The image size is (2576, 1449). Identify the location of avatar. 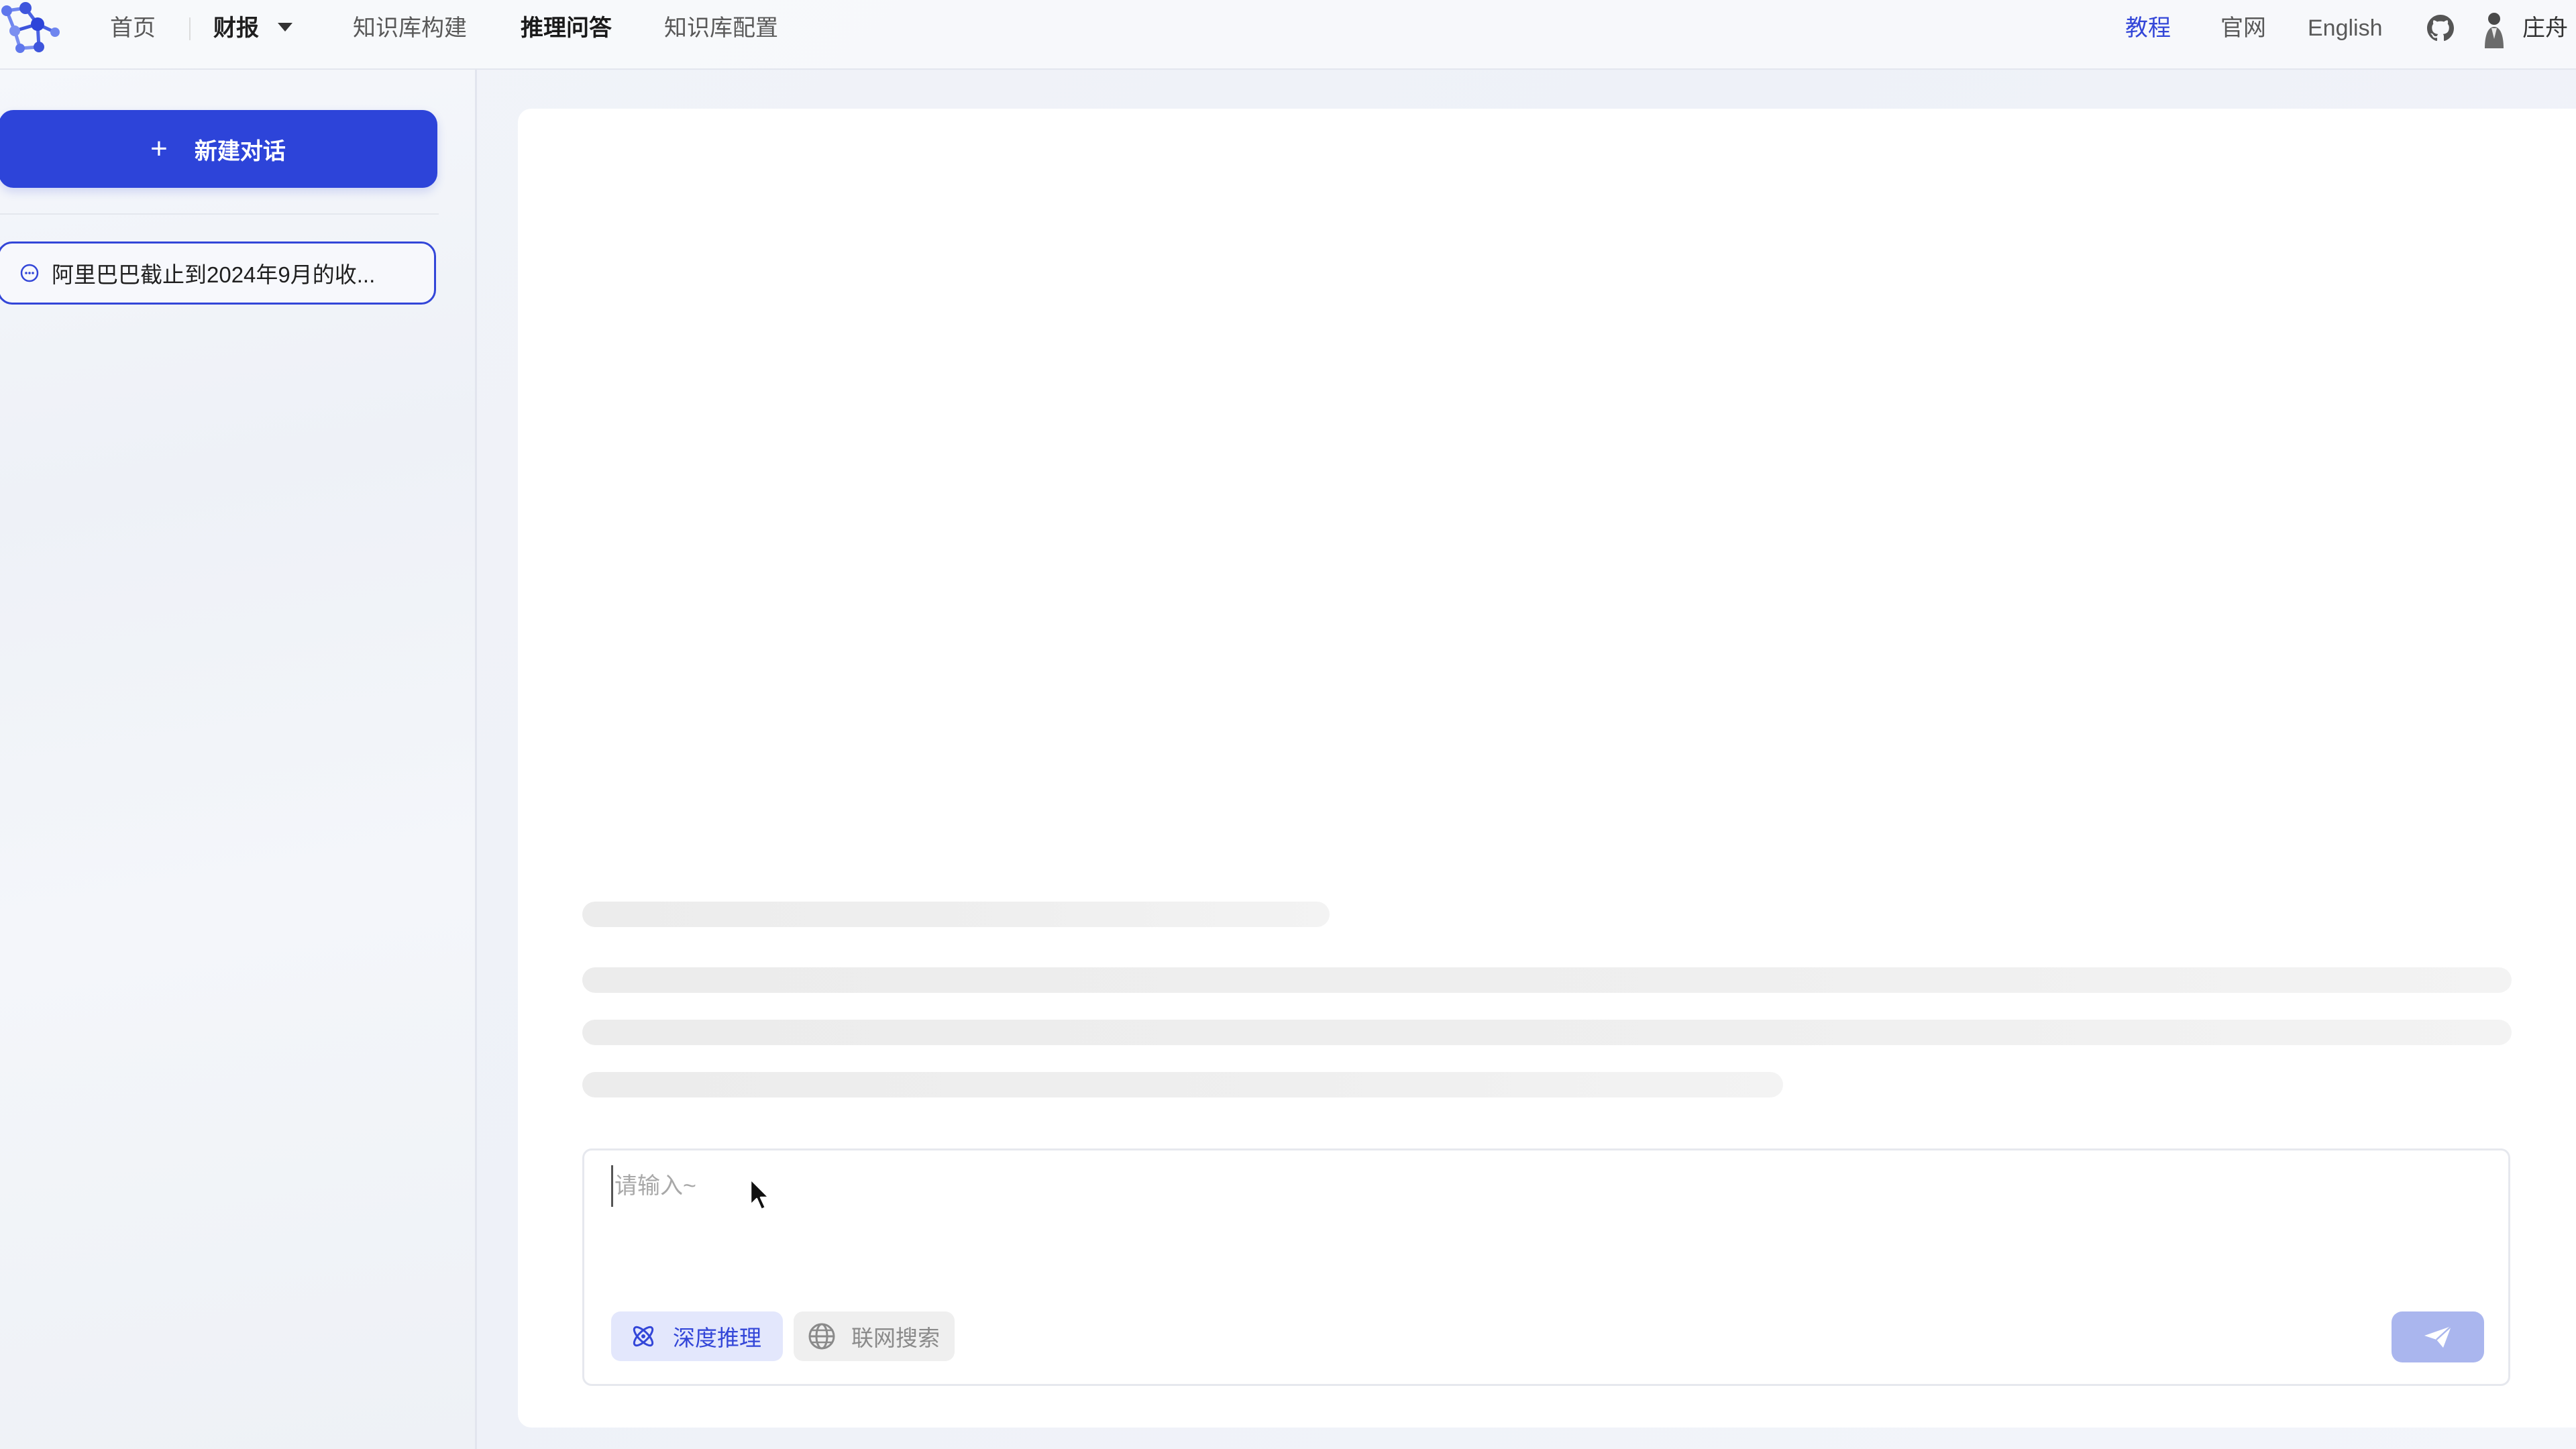
(2493, 28).